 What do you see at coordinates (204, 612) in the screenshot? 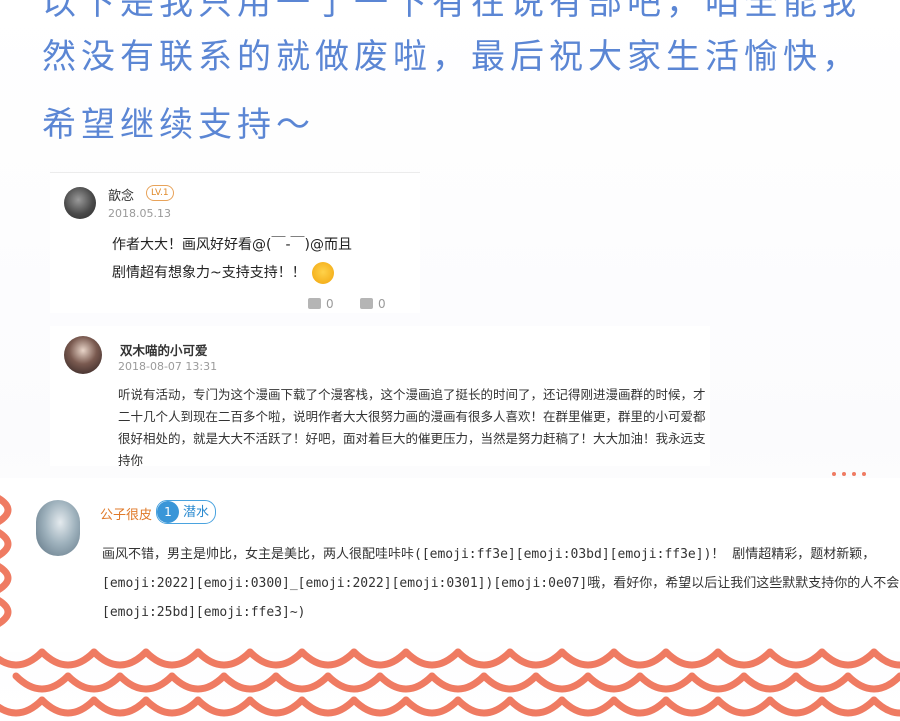
I see `comment-line-3: [emoji:25bd][emoji:ffe3]~)` at bounding box center [204, 612].